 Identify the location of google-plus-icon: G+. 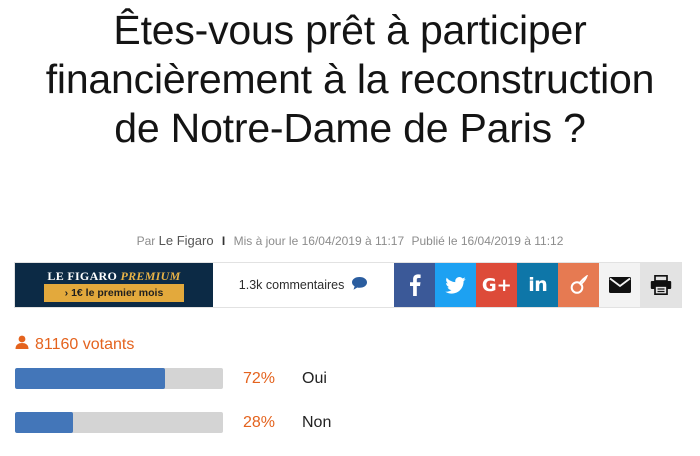
(496, 285).